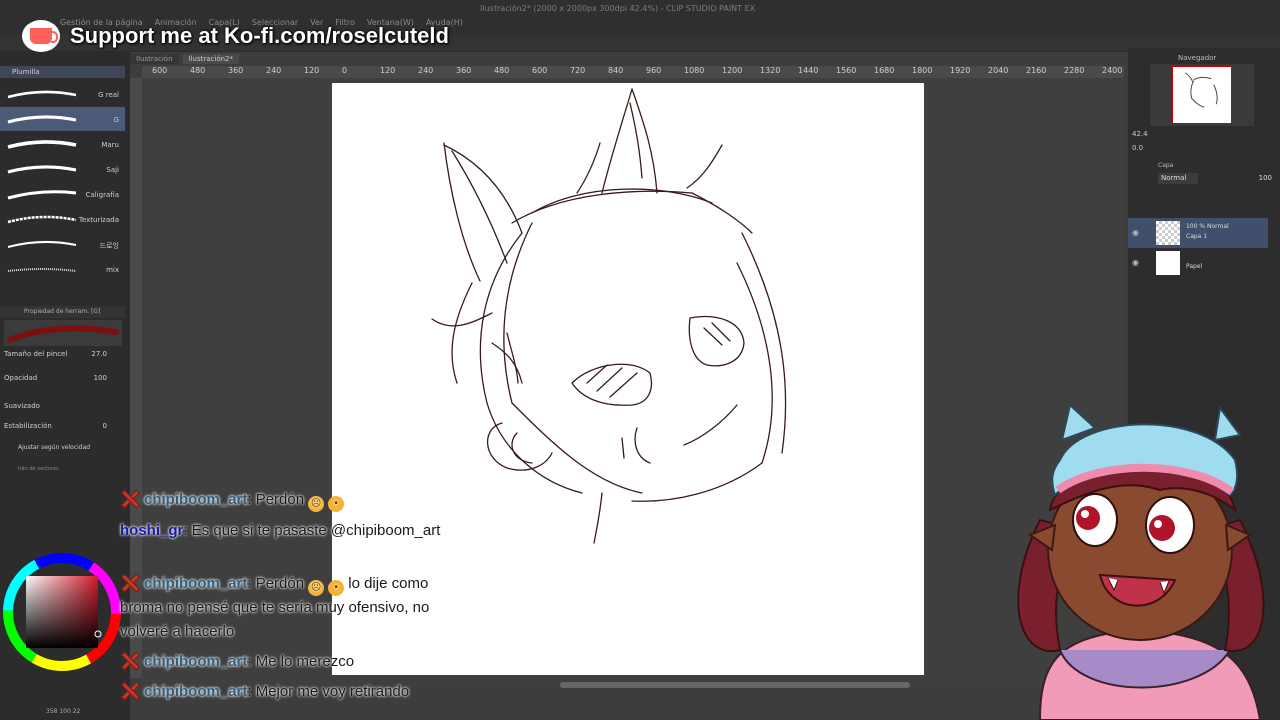  I want to click on brush-label: Maru, so click(110, 145).